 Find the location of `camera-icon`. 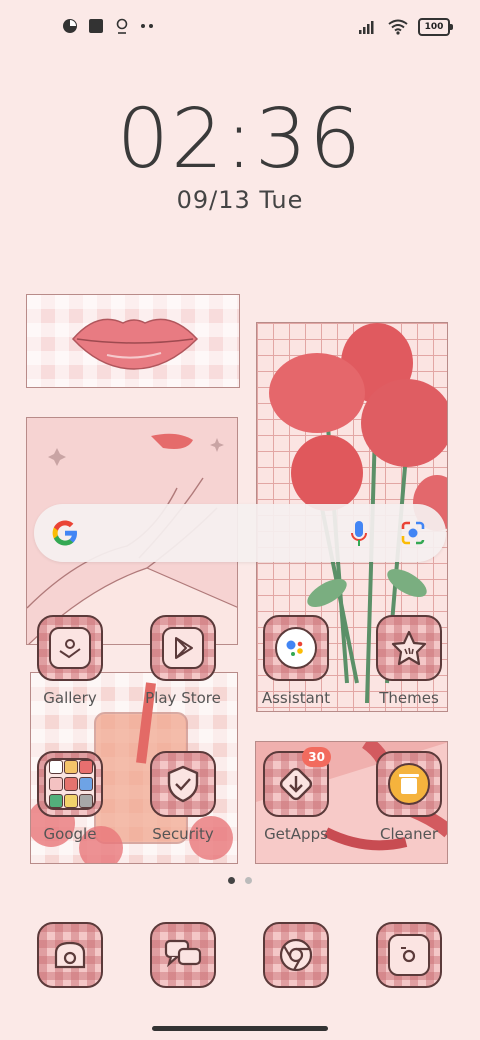

camera-icon is located at coordinates (408, 955).